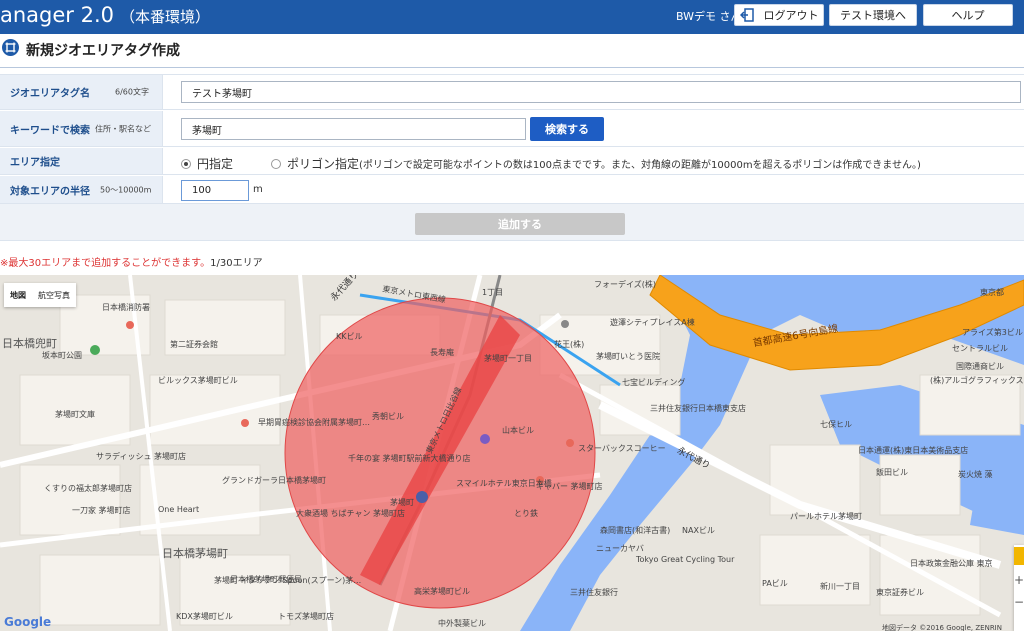 The height and width of the screenshot is (631, 1024). Describe the element at coordinates (620, 548) in the screenshot. I see `map-label: ニューカヤバ` at that location.